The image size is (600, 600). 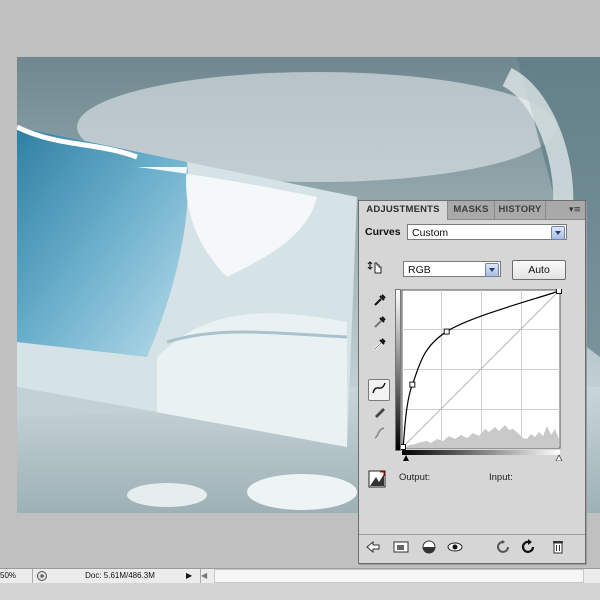 What do you see at coordinates (383, 232) in the screenshot?
I see `adjustment-type-label: Curves` at bounding box center [383, 232].